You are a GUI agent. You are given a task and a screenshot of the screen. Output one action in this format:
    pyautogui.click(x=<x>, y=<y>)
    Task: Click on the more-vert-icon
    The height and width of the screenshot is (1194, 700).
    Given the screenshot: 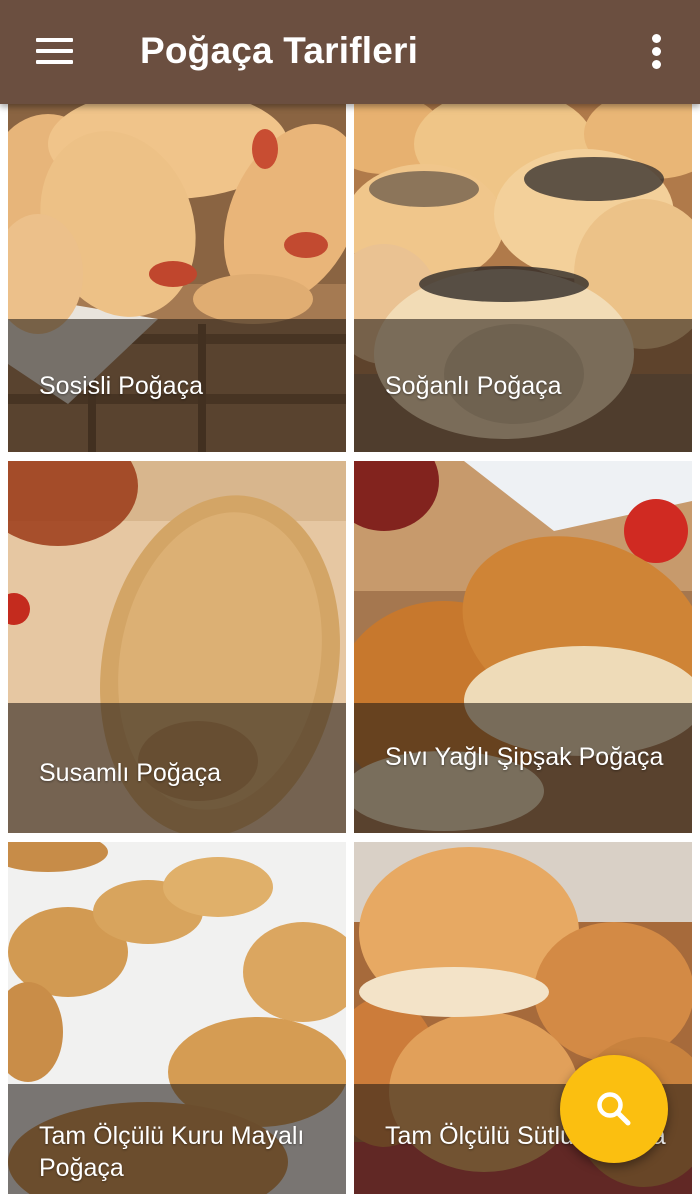 What is the action you would take?
    pyautogui.click(x=656, y=38)
    